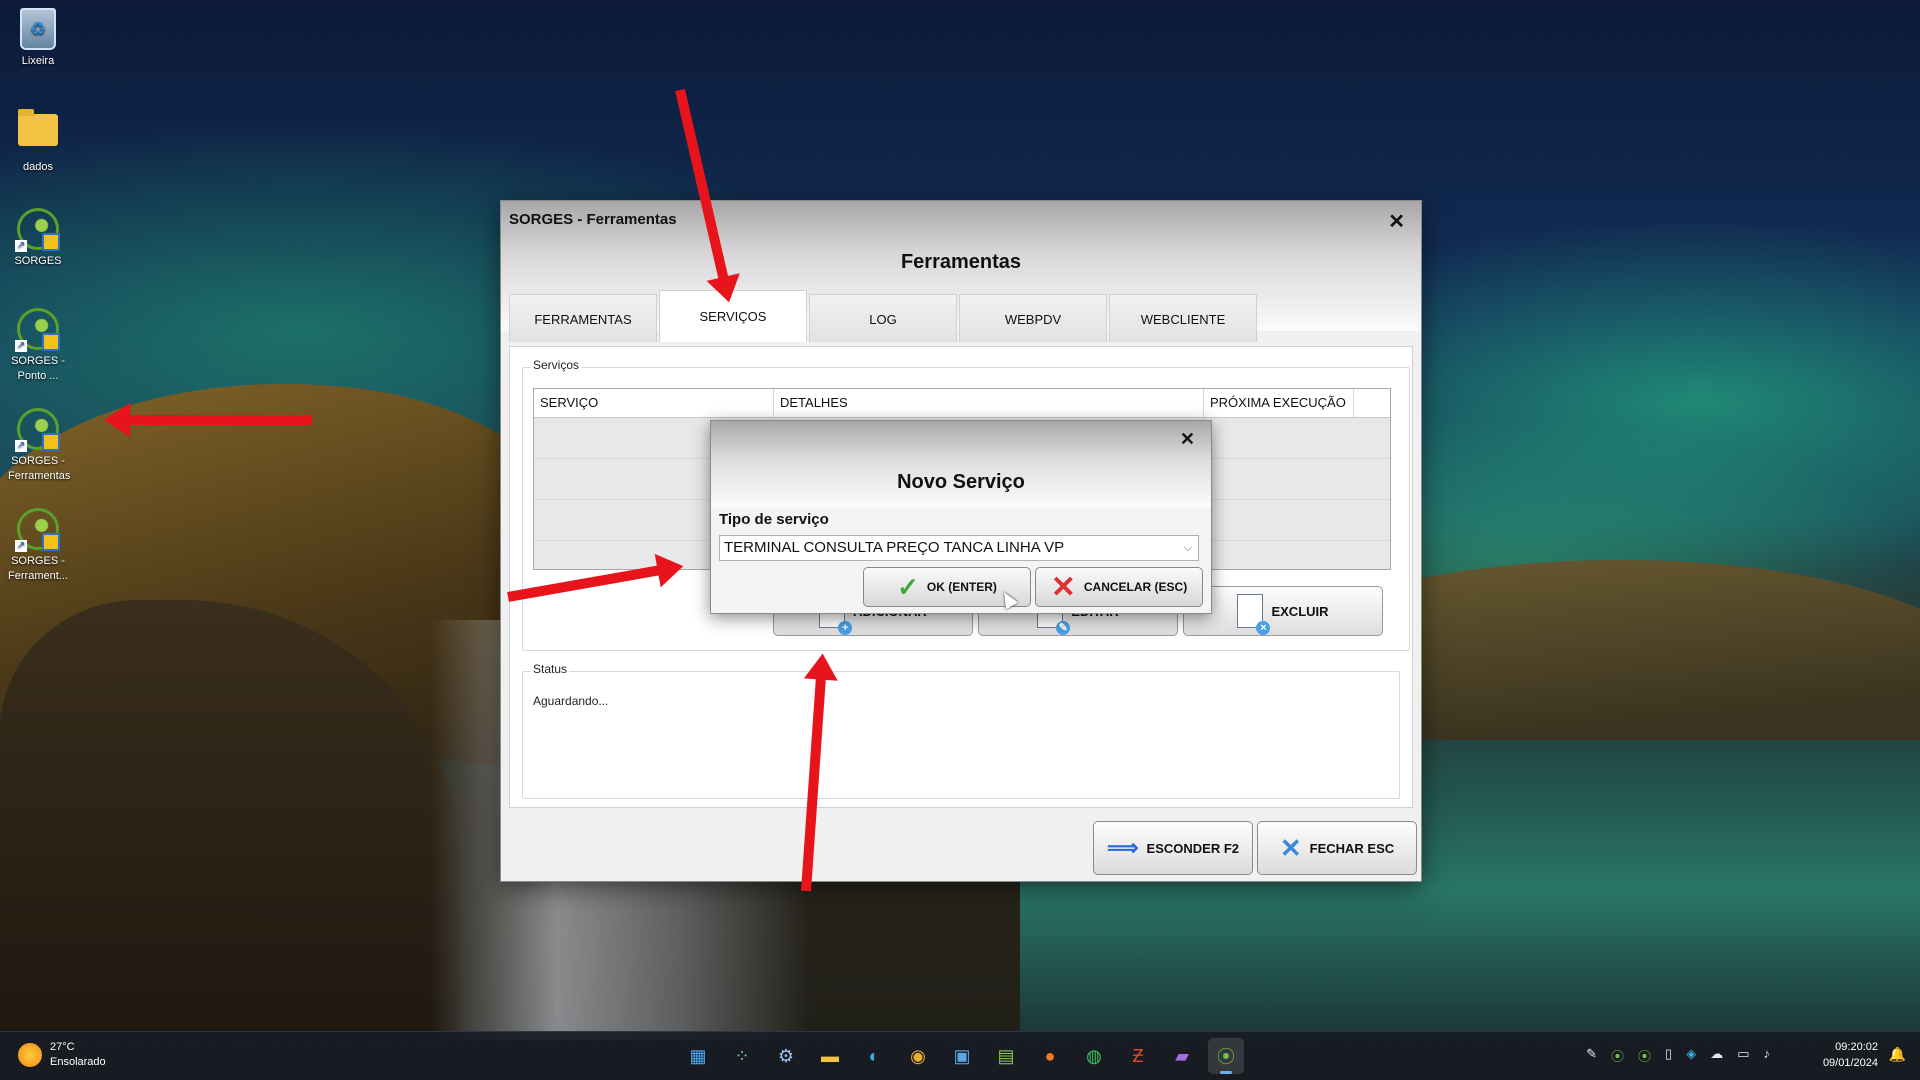 The image size is (1920, 1080). I want to click on delete-button: × EXCLUIR, so click(1283, 611).